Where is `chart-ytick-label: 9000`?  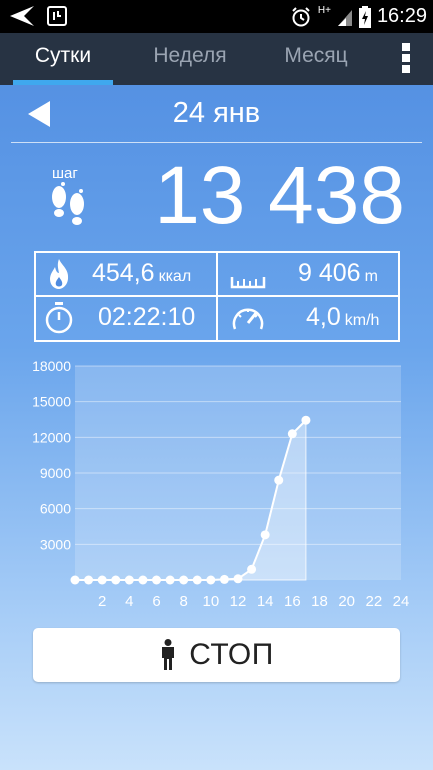
chart-ytick-label: 9000 is located at coordinates (55, 473).